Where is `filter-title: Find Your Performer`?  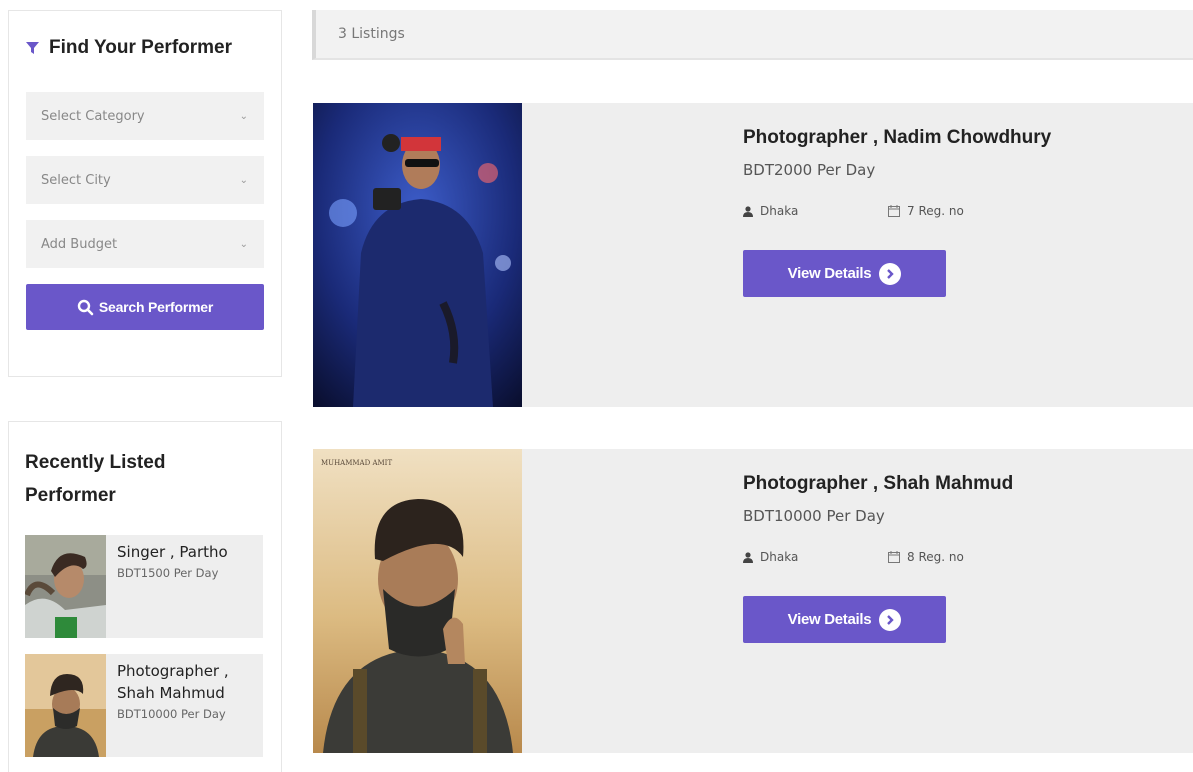
filter-title: Find Your Performer is located at coordinates (140, 47).